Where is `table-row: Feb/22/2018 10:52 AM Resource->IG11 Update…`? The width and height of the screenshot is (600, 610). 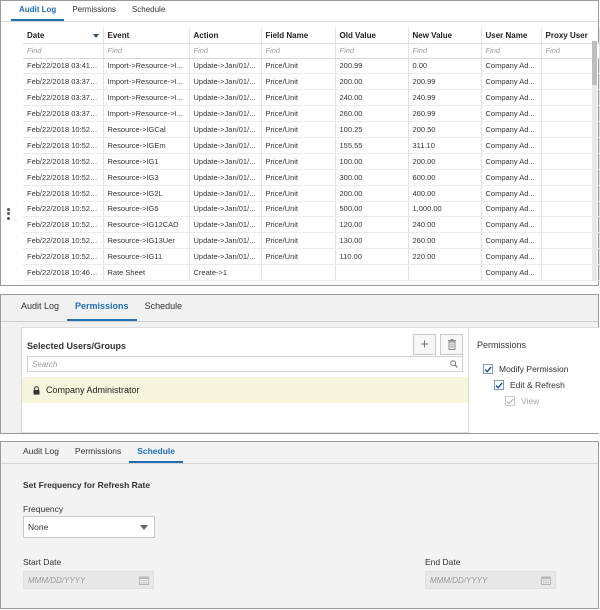 table-row: Feb/22/2018 10:52 AM Resource->IG11 Update… is located at coordinates (311, 257).